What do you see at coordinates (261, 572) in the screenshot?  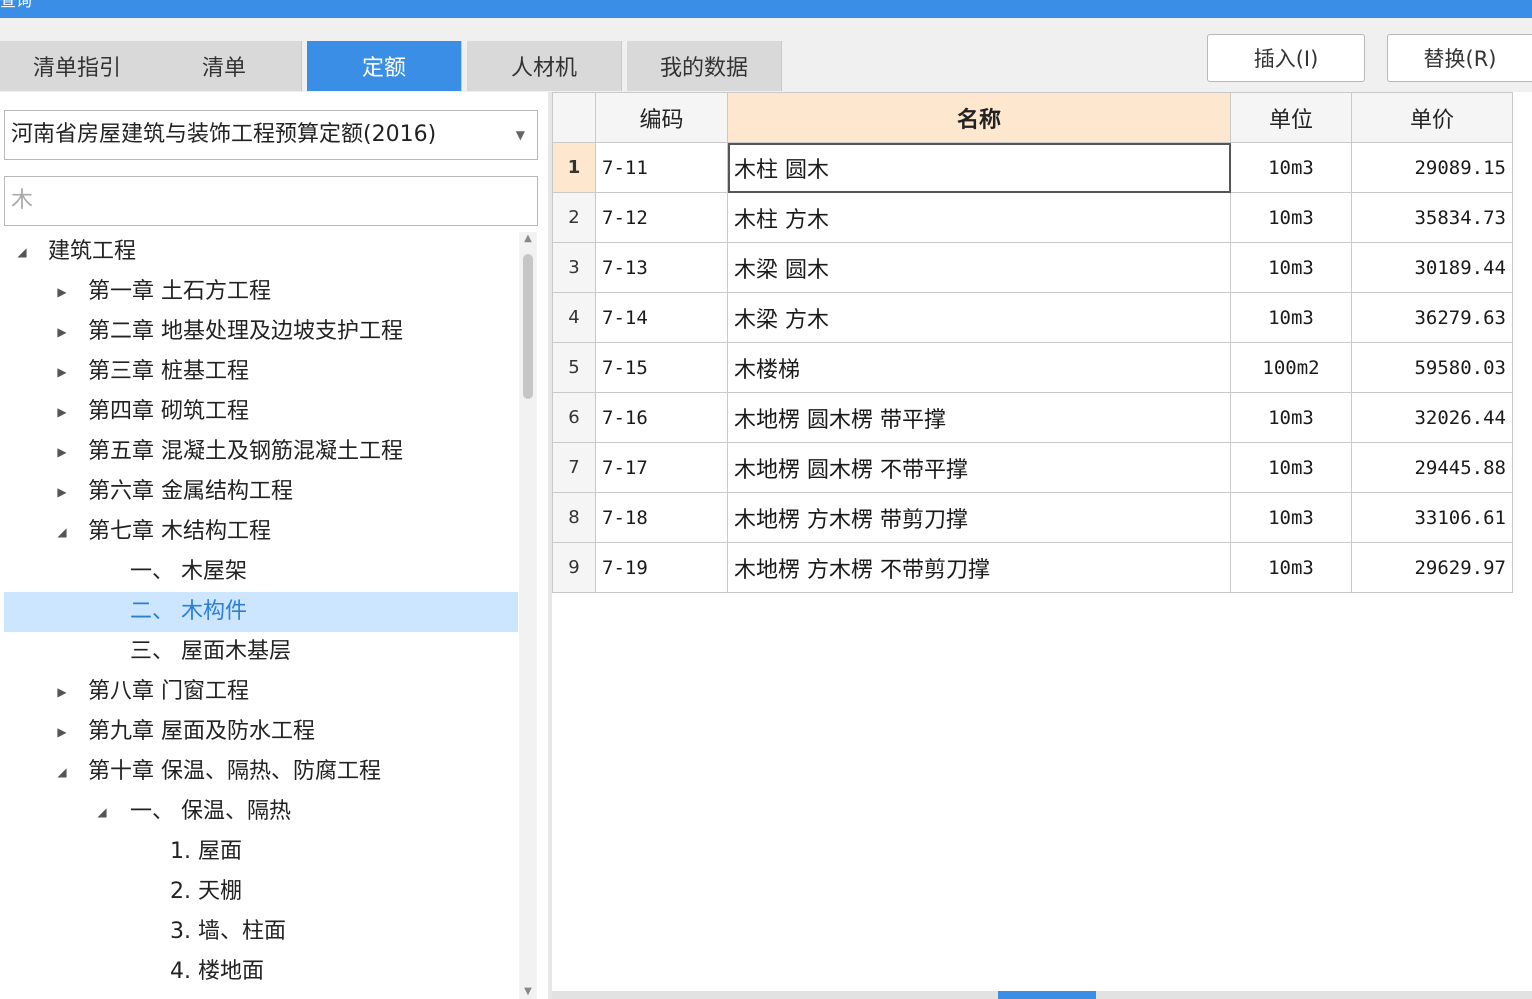 I see `tree-node: 一、 木屋架` at bounding box center [261, 572].